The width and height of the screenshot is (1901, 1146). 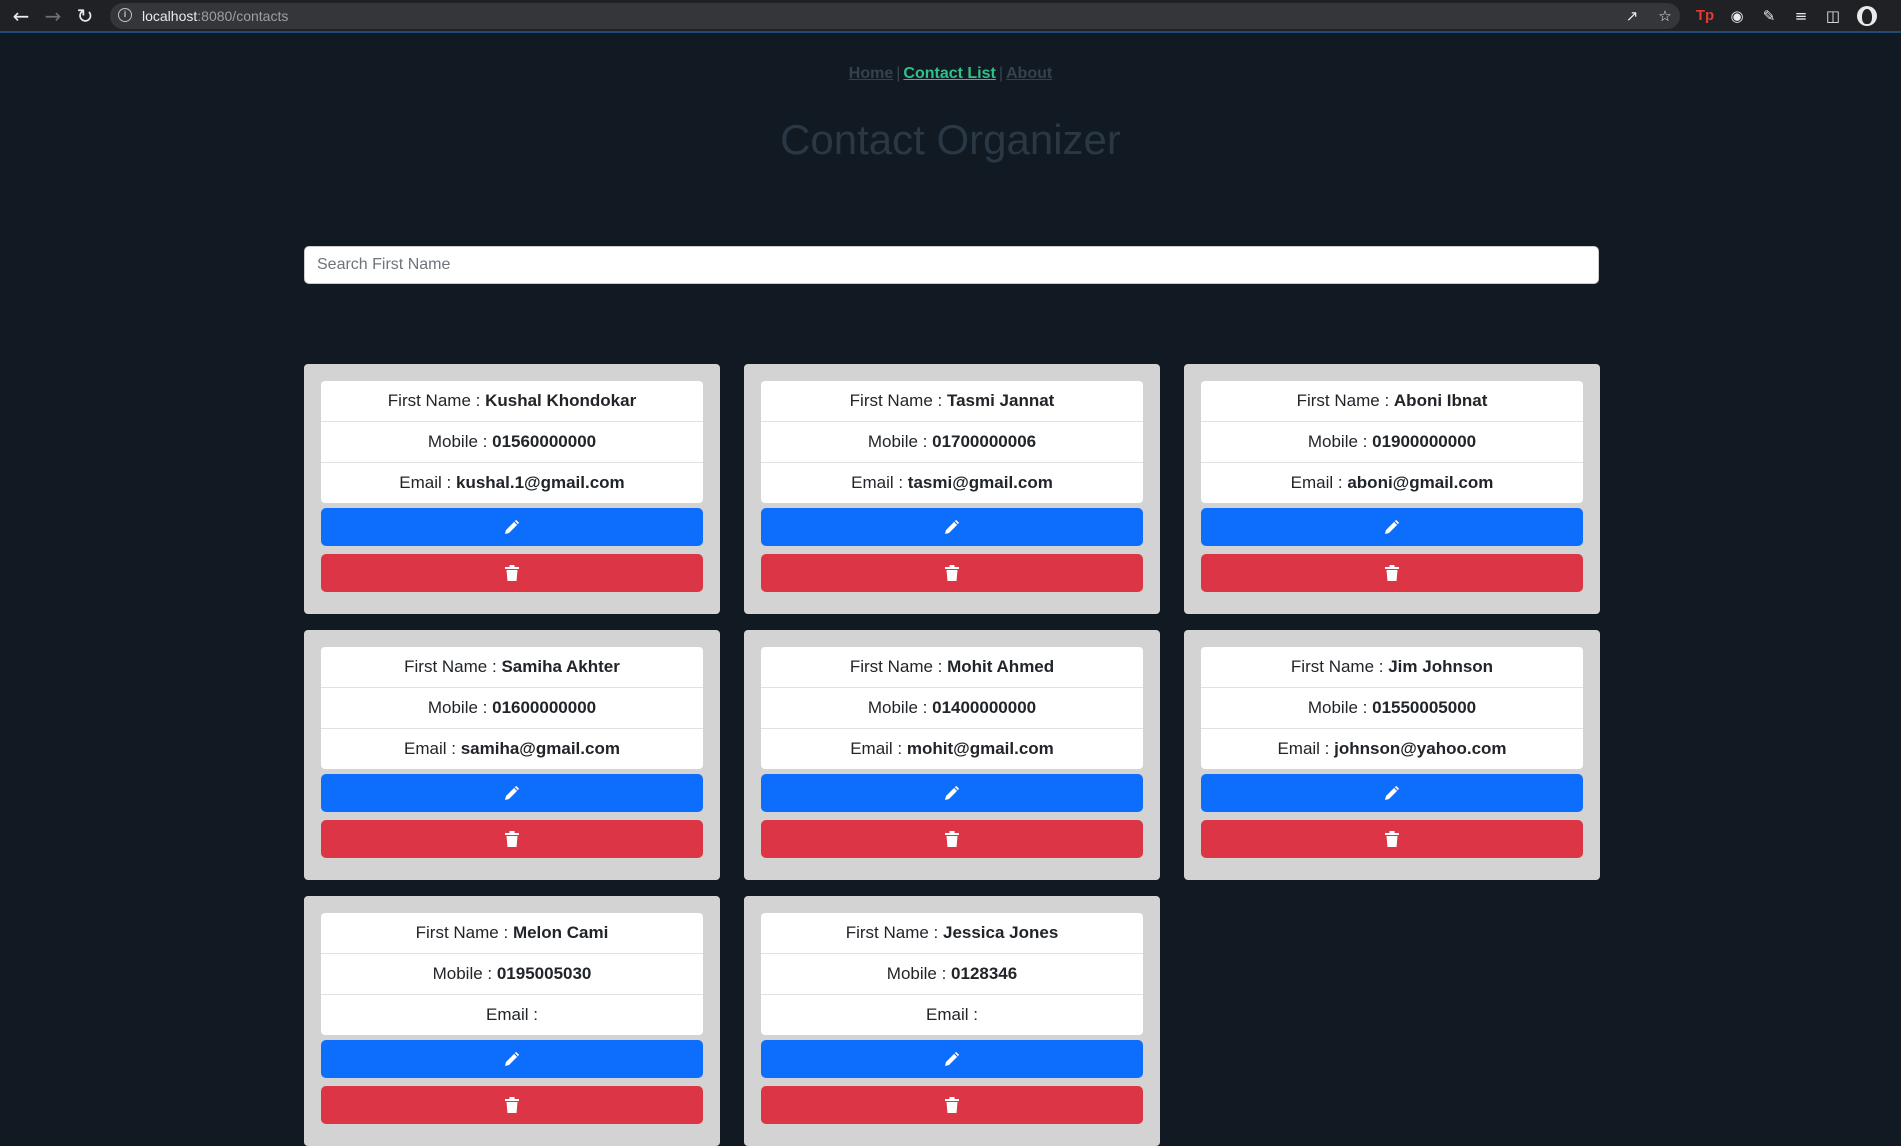 I want to click on mobile-row: Mobile : 0128346, so click(x=952, y=974).